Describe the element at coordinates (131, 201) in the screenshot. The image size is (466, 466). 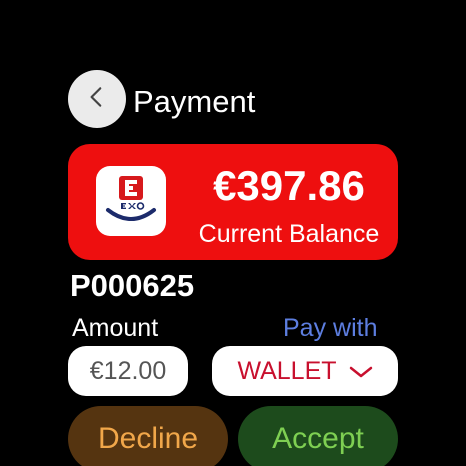
I see `exo-wallet-logo` at that location.